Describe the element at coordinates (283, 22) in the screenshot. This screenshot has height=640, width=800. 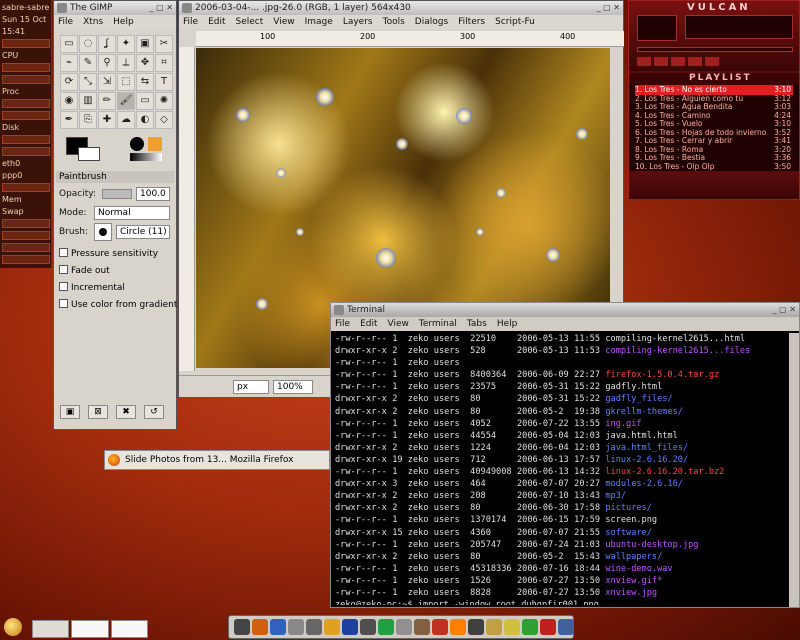
I see `image-menu-item: View` at that location.